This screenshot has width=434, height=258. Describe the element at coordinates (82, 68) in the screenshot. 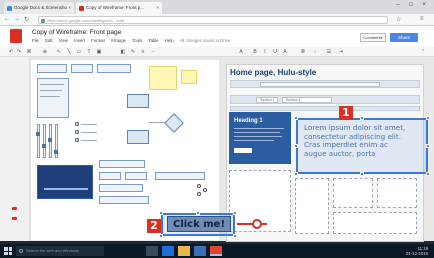

I see `stencil-dropdown` at that location.